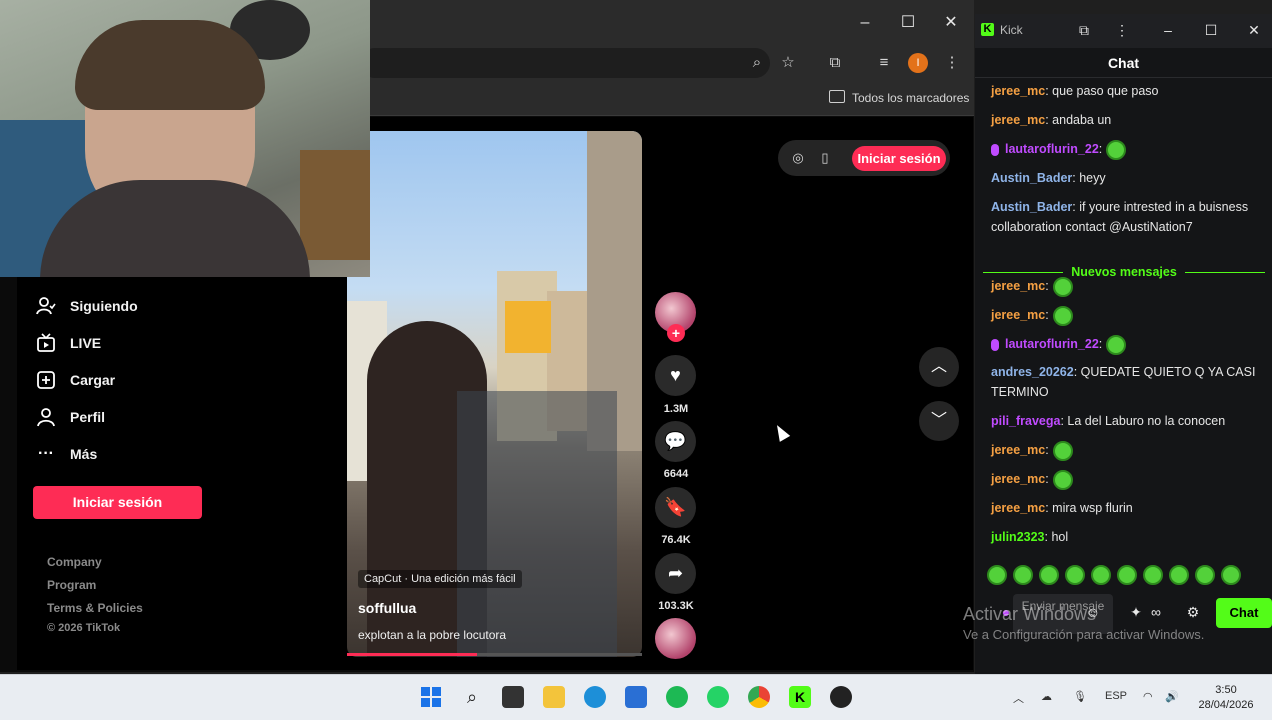 The height and width of the screenshot is (720, 1272). I want to click on spotify-icon, so click(677, 697).